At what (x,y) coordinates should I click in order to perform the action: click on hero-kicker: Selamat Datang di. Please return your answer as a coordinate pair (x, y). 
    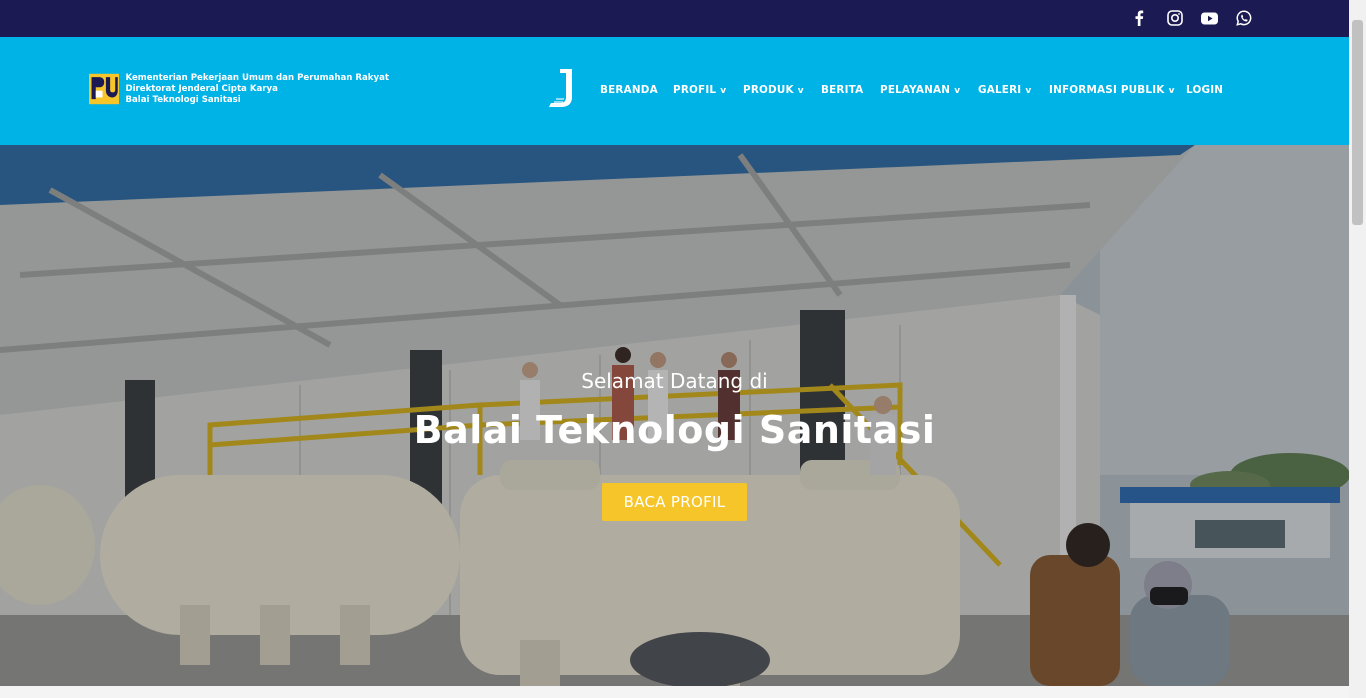
    Looking at the image, I should click on (674, 381).